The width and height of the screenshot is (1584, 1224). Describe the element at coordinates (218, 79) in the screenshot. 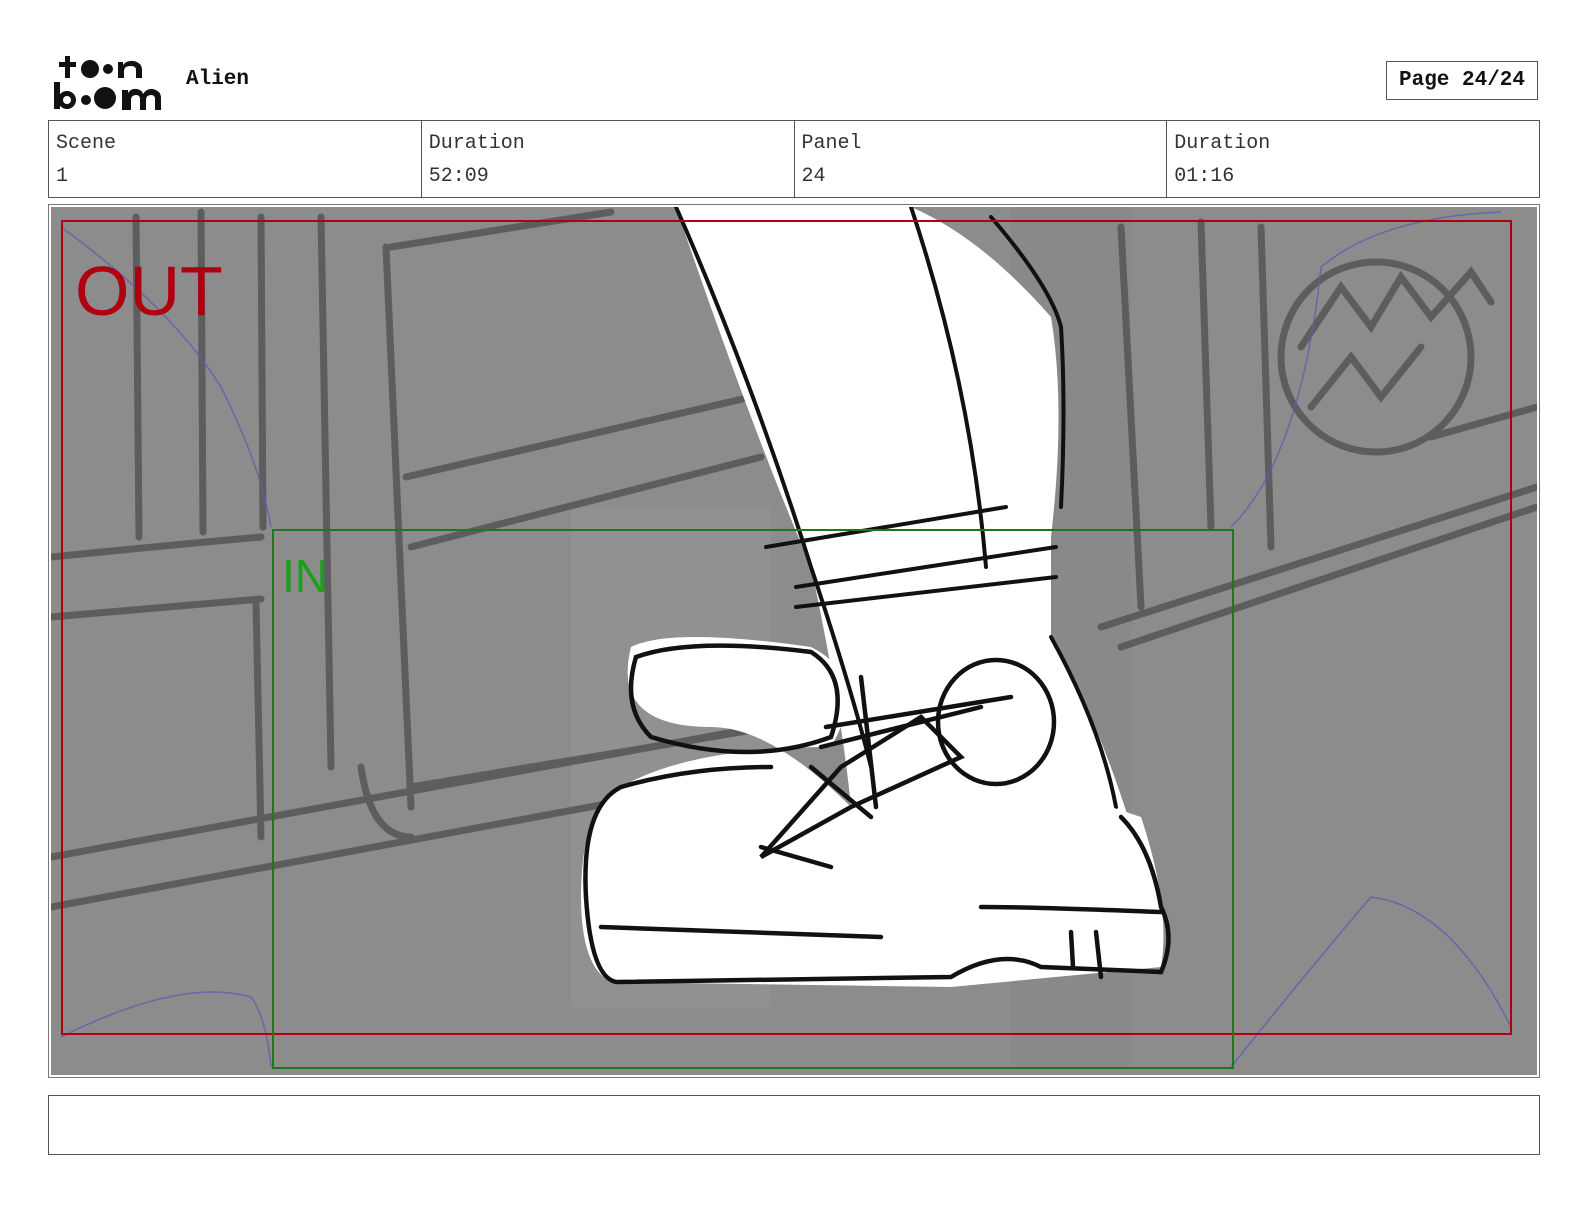

I see `project-title: Alien` at that location.